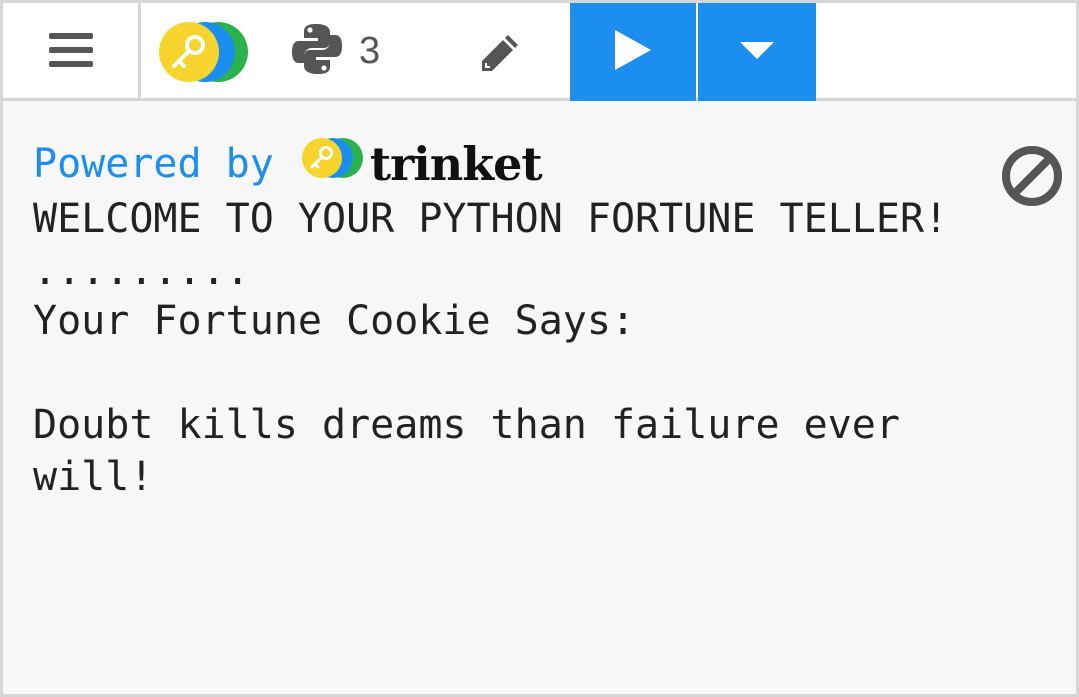  I want to click on trinket-logo-button, so click(204, 52).